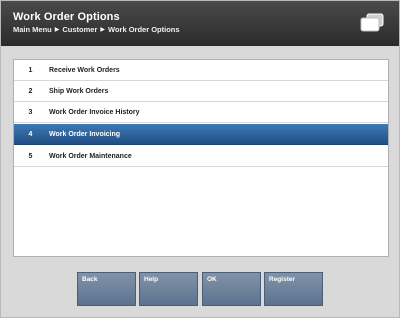 This screenshot has width=400, height=318. I want to click on menu-item-work-order-invoicing: 4 Work Order Invoicing, so click(201, 134).